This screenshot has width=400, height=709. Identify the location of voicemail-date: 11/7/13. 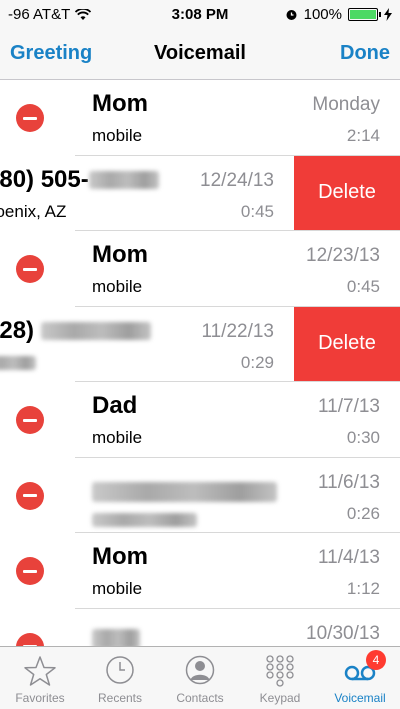
(349, 406).